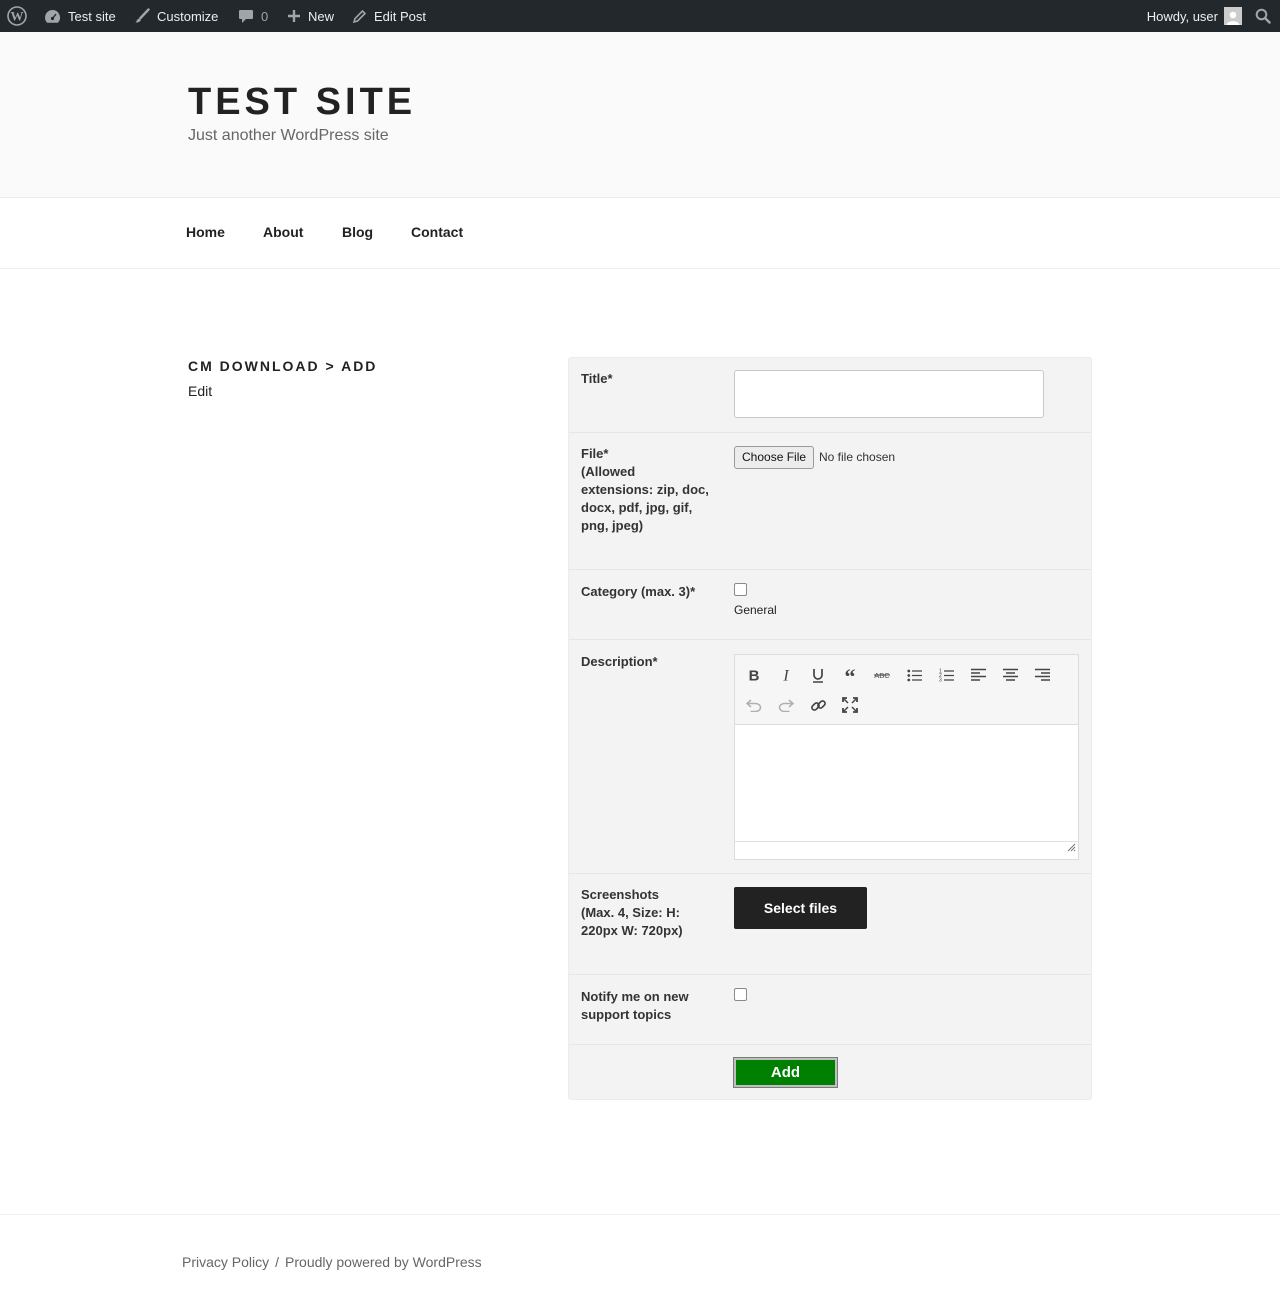 The image size is (1280, 1309). I want to click on align-left-icon, so click(978, 675).